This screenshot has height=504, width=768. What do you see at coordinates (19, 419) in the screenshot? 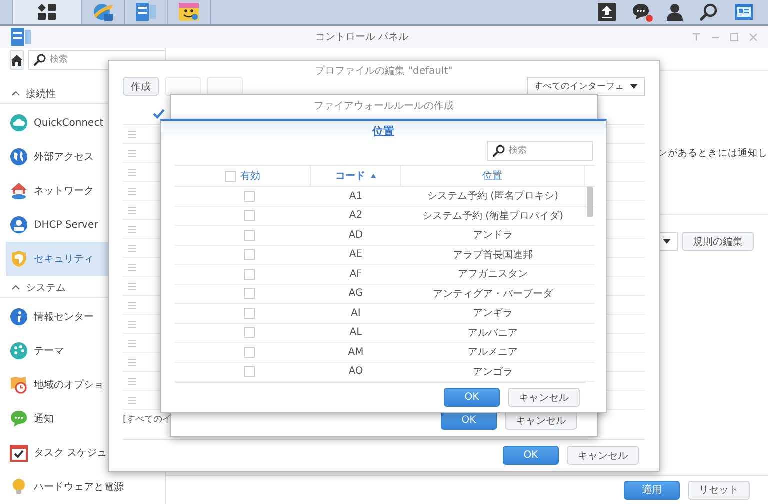
I see `chat-bubble-icon` at bounding box center [19, 419].